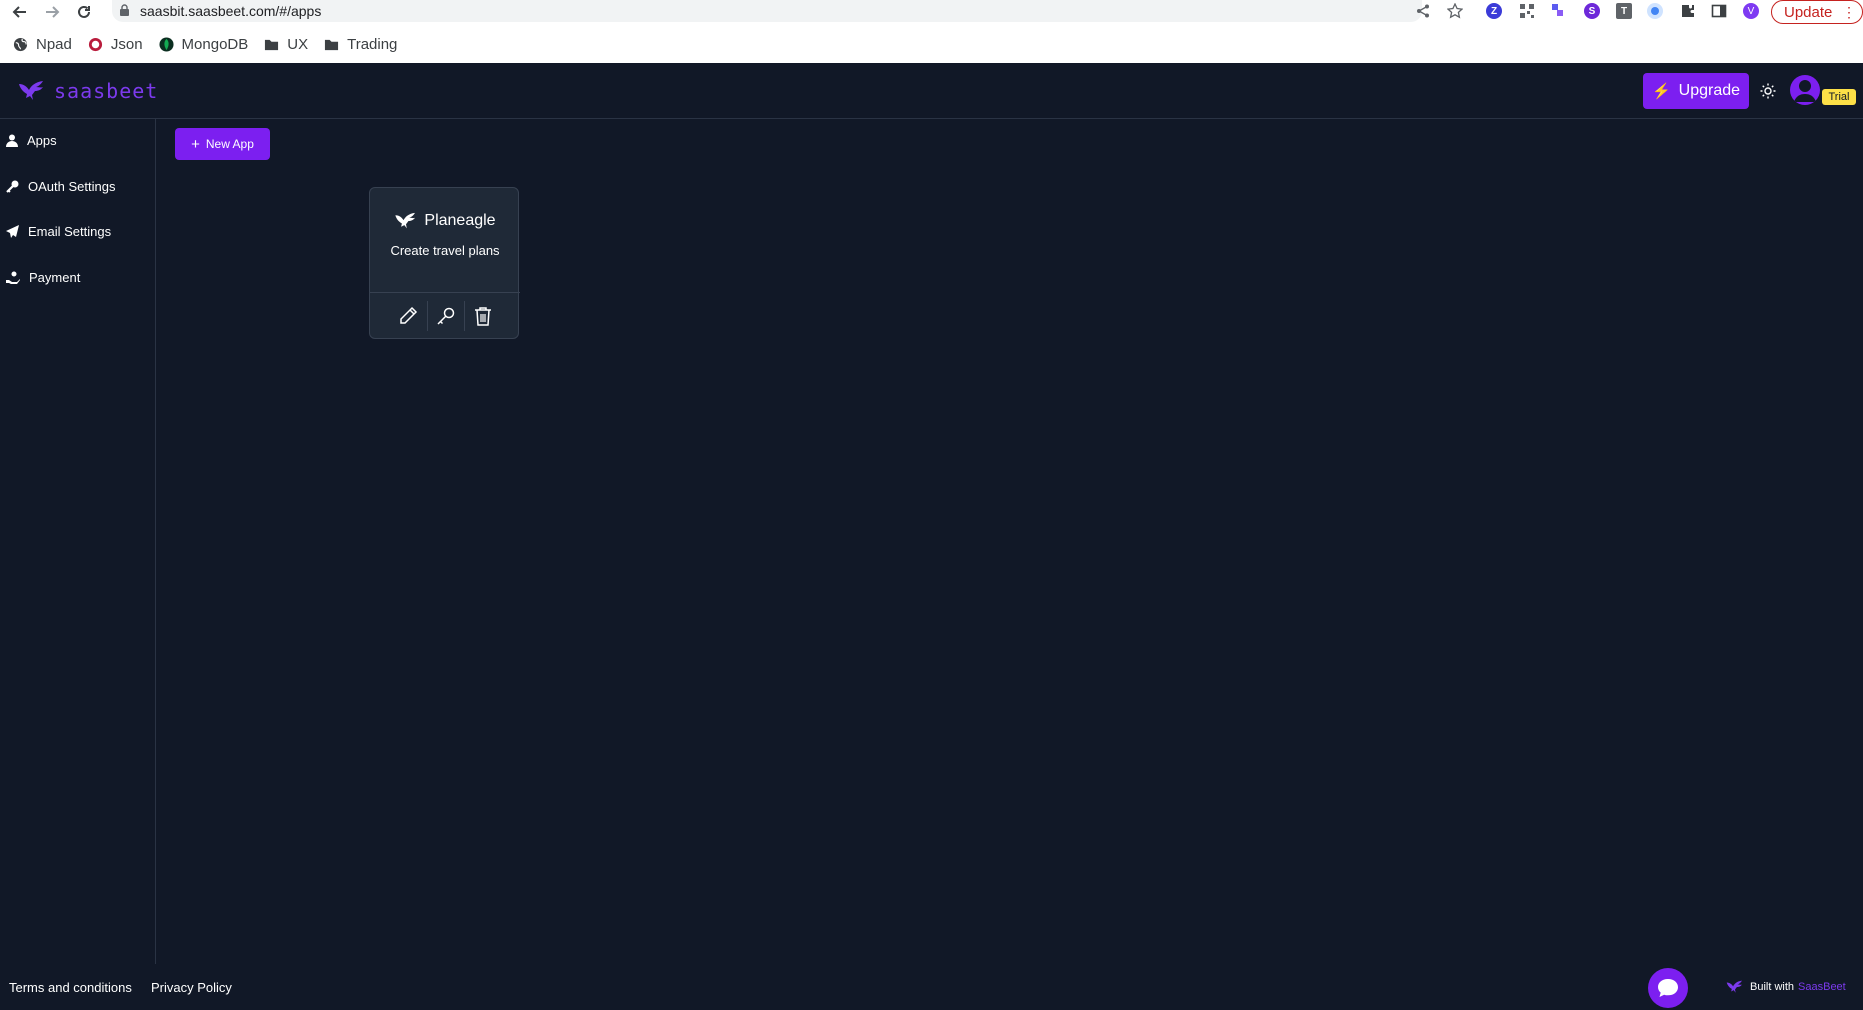 This screenshot has height=1010, width=1863. Describe the element at coordinates (229, 144) in the screenshot. I see `new-app-label: New App` at that location.